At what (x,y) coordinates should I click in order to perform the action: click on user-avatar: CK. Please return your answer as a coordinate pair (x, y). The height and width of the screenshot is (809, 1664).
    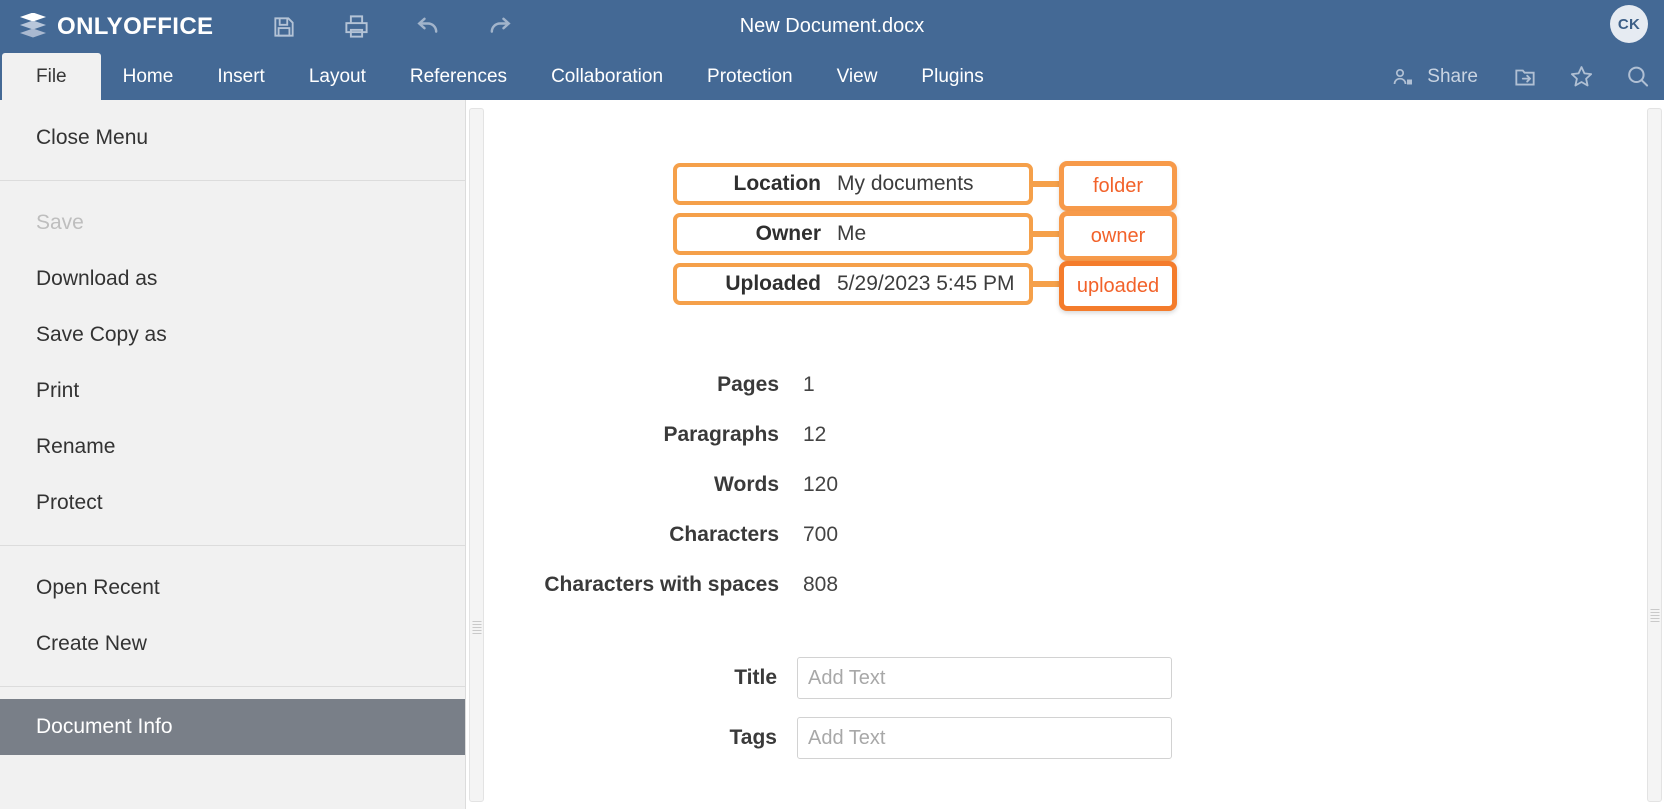
    Looking at the image, I should click on (1629, 24).